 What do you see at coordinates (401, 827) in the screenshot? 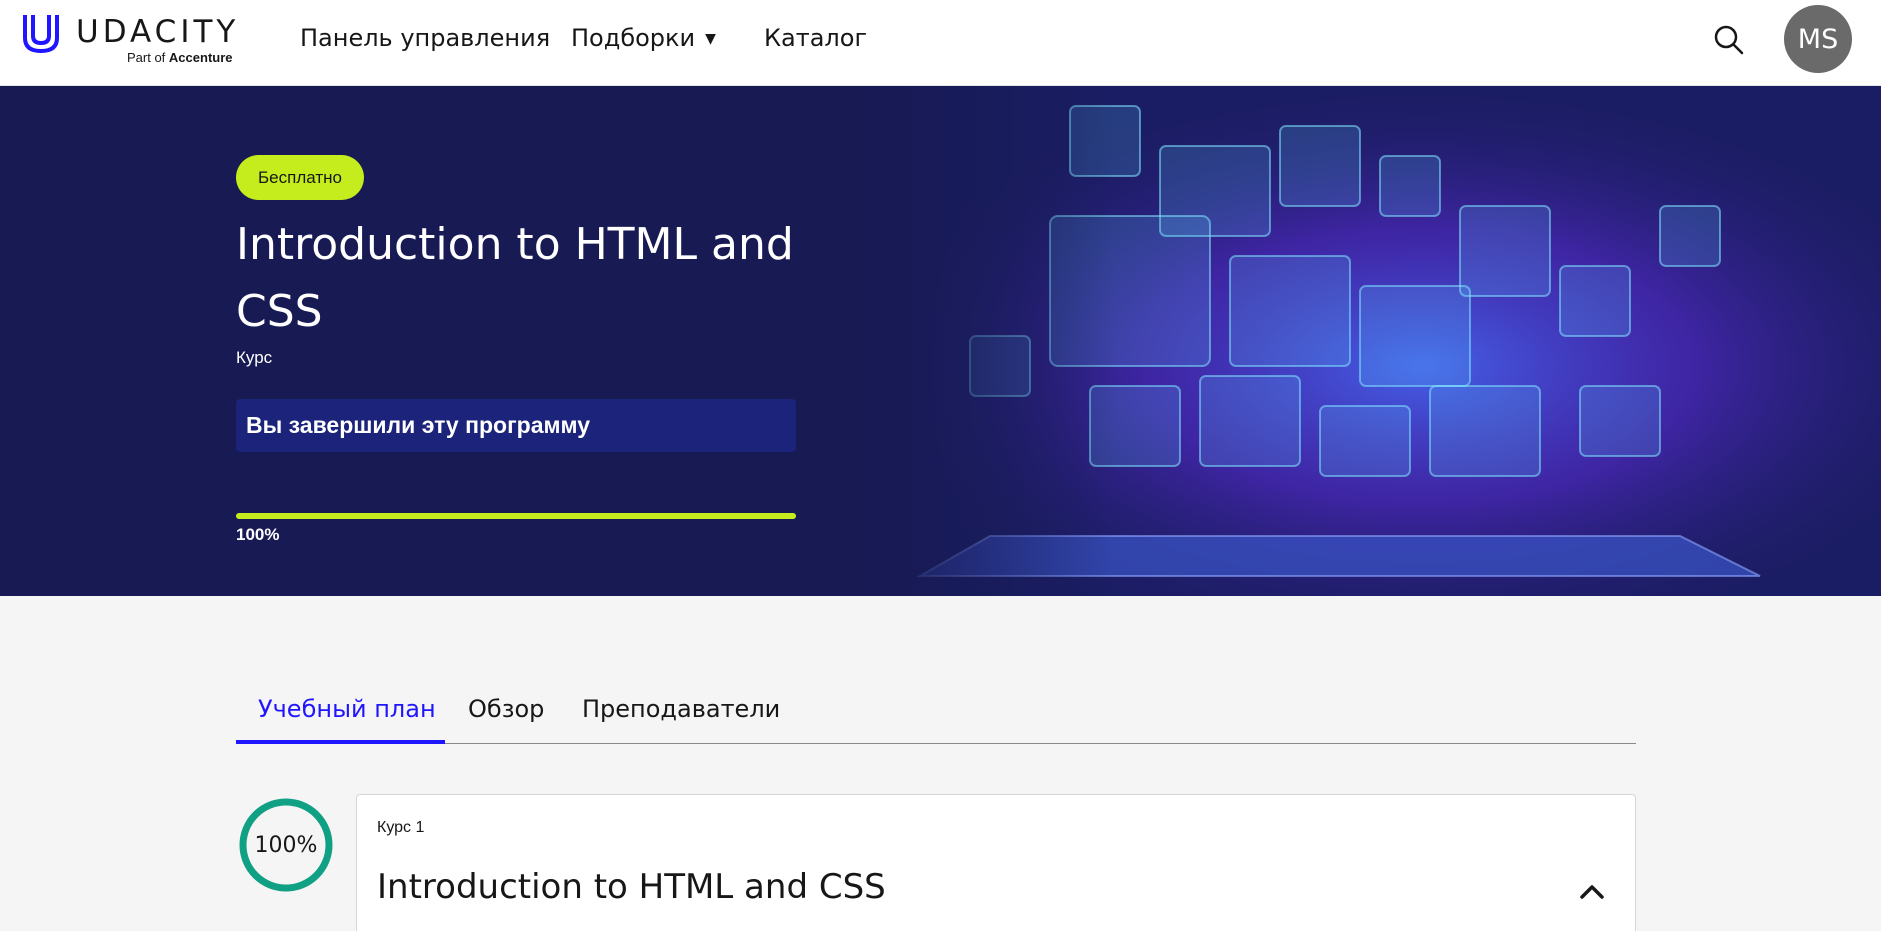
I see `course-number: Курс 1` at bounding box center [401, 827].